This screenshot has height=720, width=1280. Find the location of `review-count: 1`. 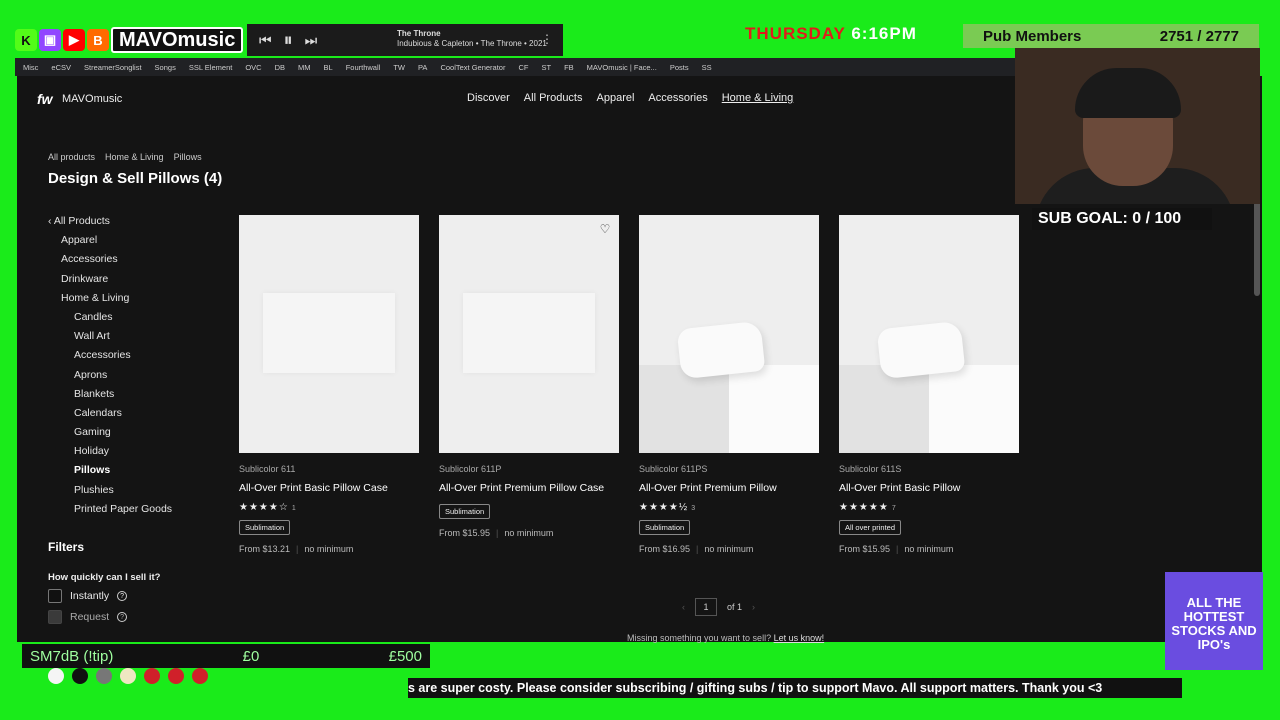

review-count: 1 is located at coordinates (293, 508).